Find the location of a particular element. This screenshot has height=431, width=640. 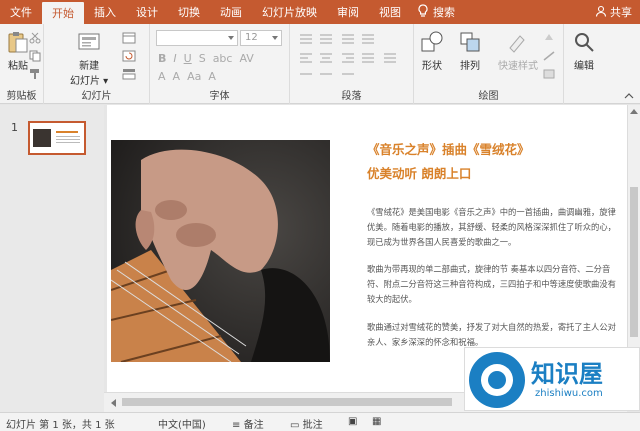

new-slide-button: 新建 幻灯片 ▾ is located at coordinates (89, 58).